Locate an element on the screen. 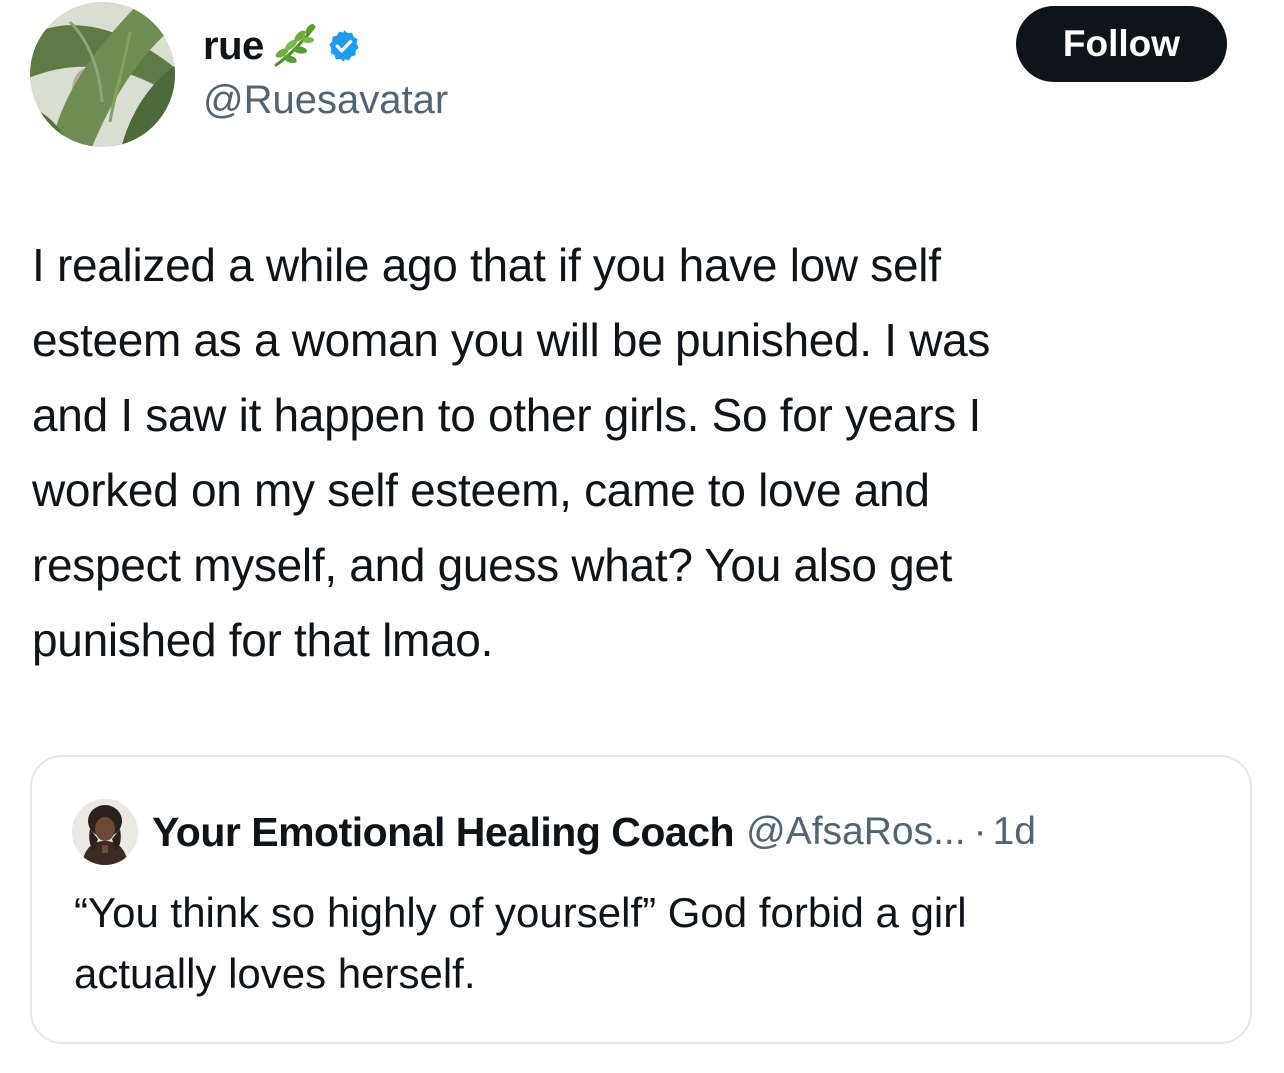  quoted-timestamp: 1d is located at coordinates (1014, 832).